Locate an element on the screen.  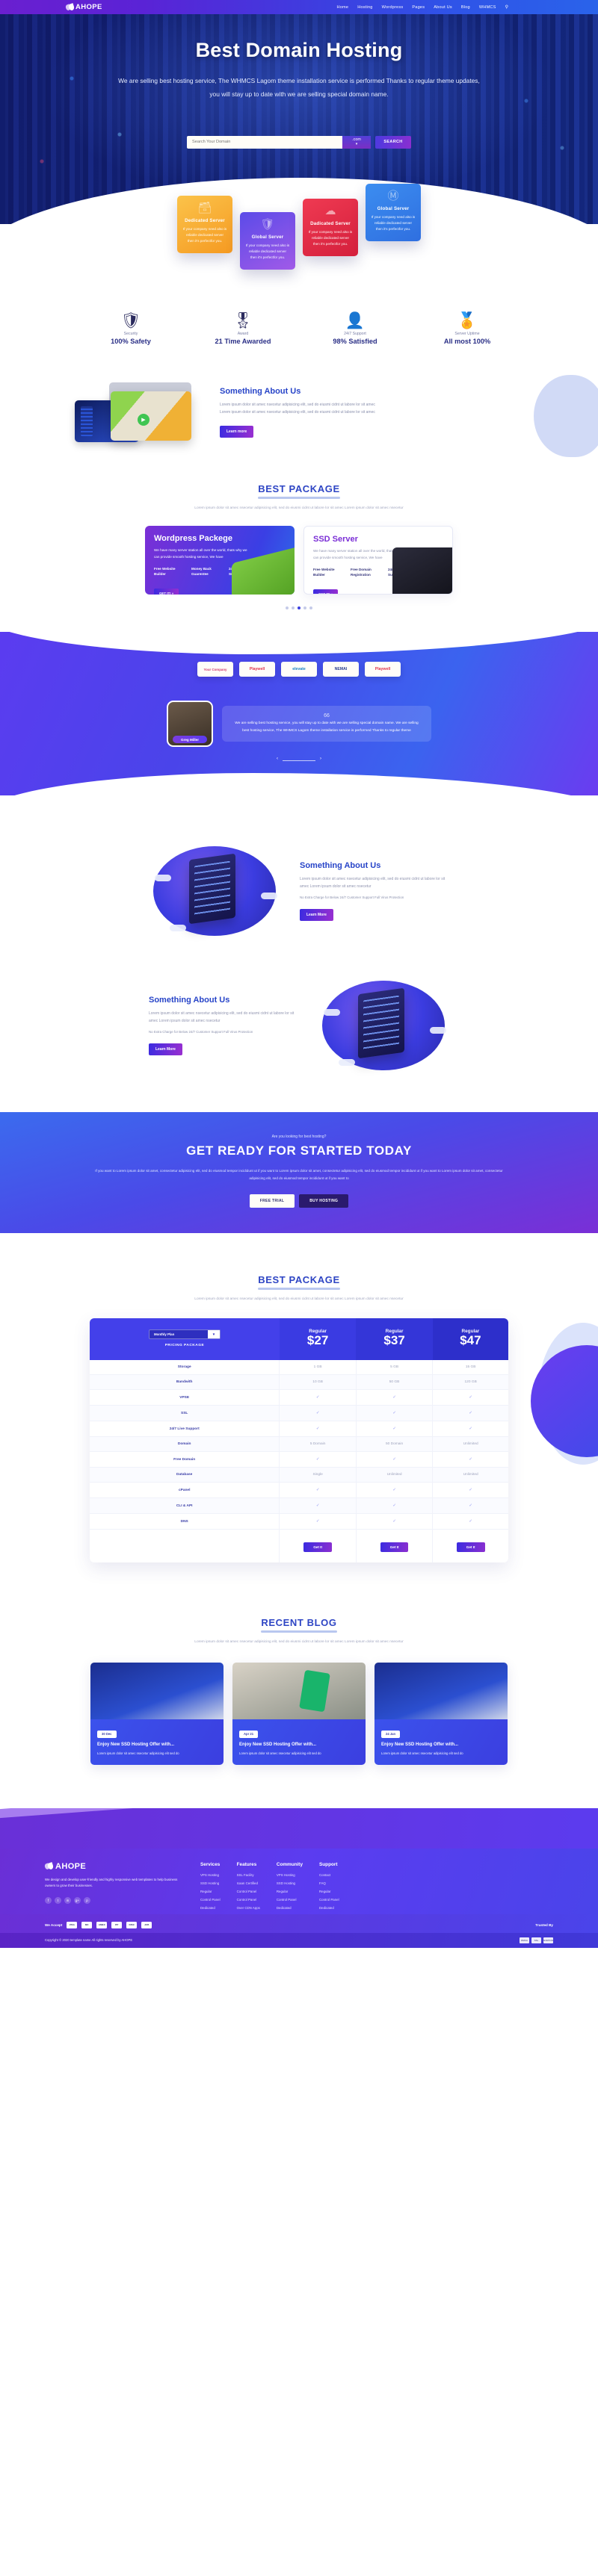
footer-logo: AHOPE is located at coordinates (114, 1866).